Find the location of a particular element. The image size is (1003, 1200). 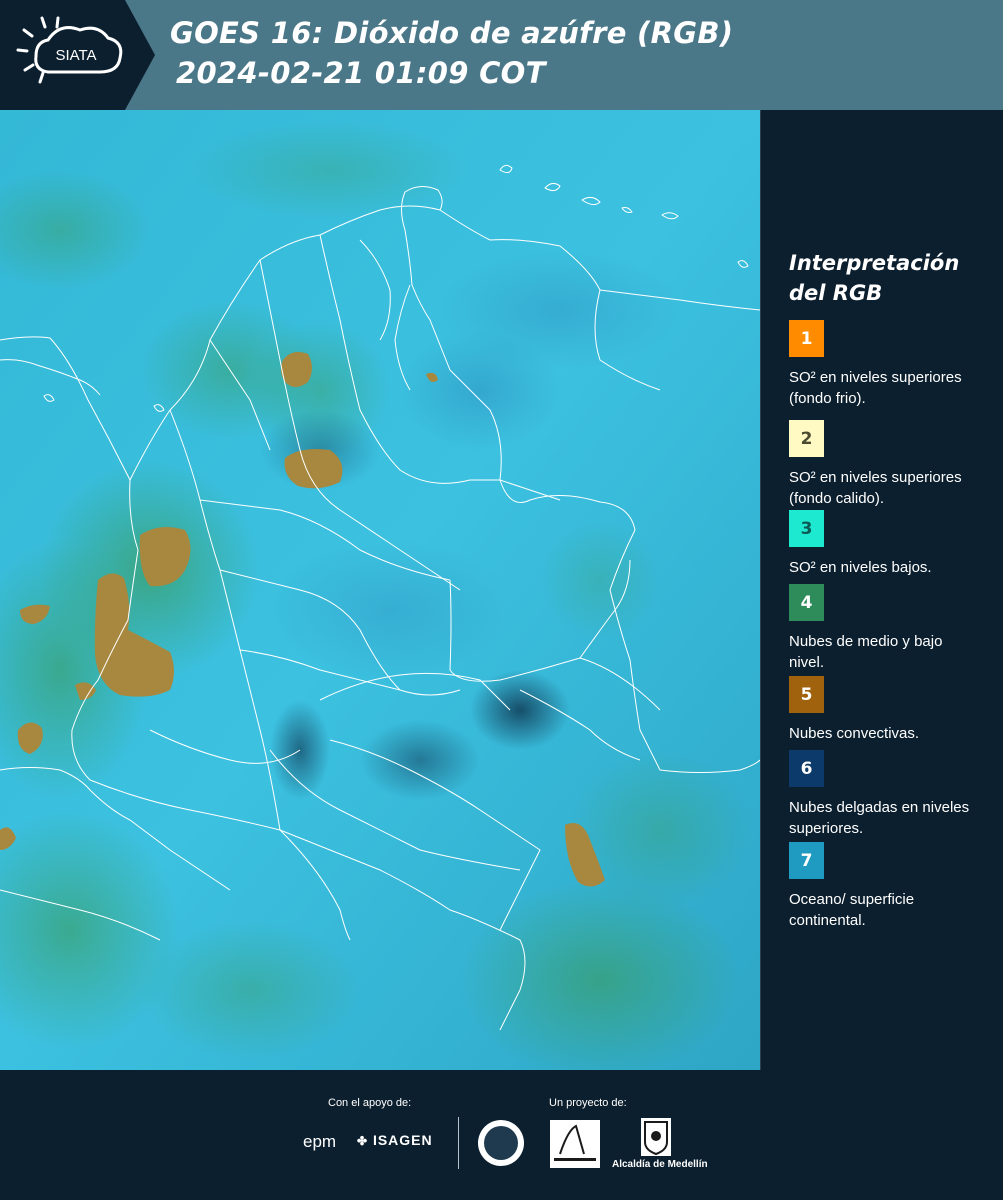

legend-swatch: 3 is located at coordinates (806, 528).